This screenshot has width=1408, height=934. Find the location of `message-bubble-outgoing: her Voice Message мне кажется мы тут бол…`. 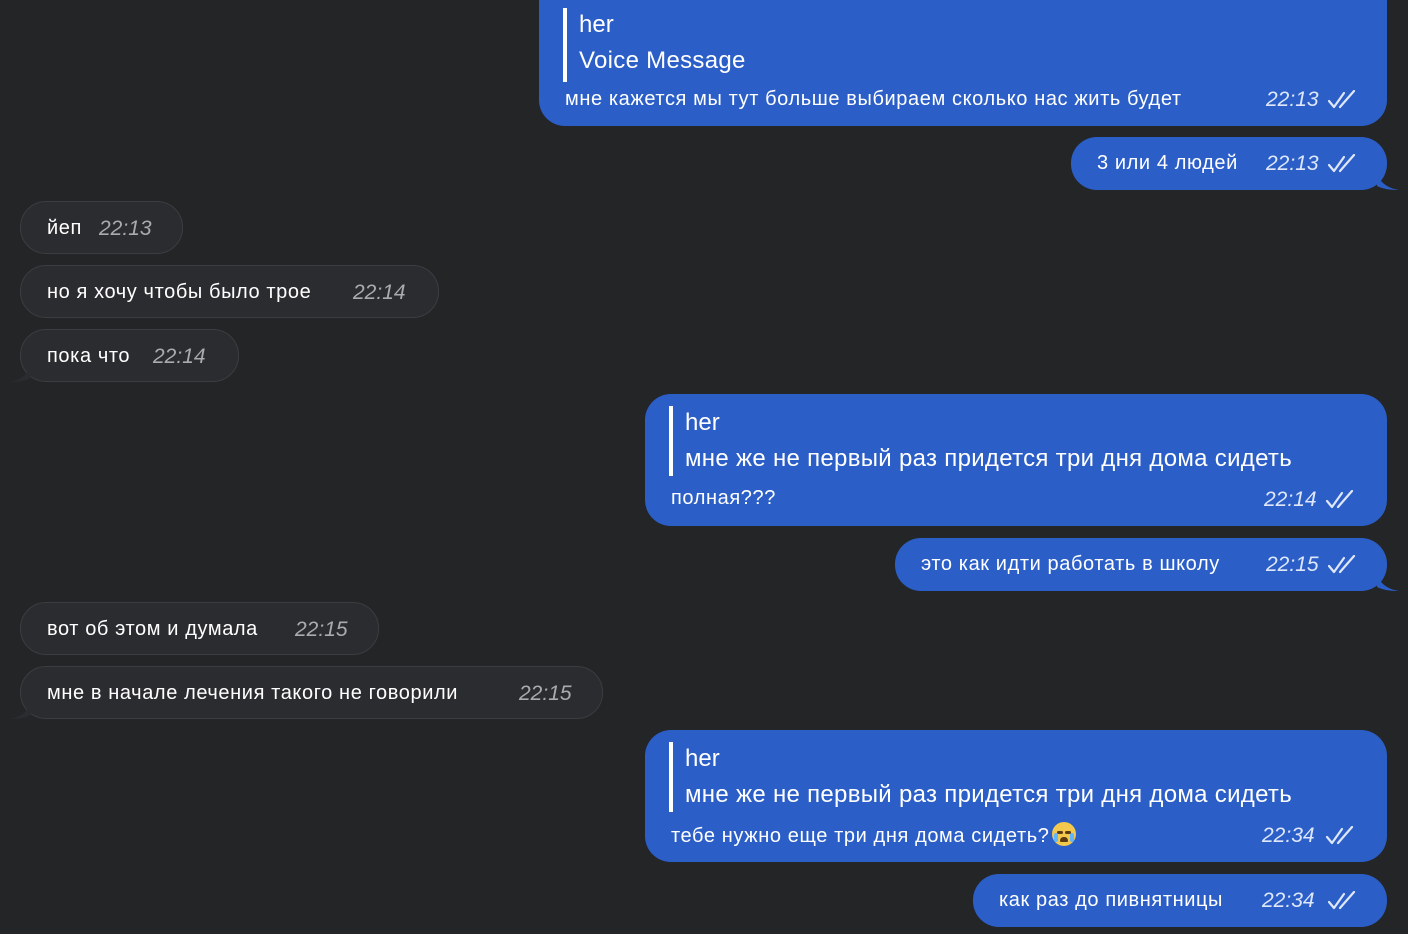

message-bubble-outgoing: her Voice Message мне кажется мы тут бол… is located at coordinates (963, 63).